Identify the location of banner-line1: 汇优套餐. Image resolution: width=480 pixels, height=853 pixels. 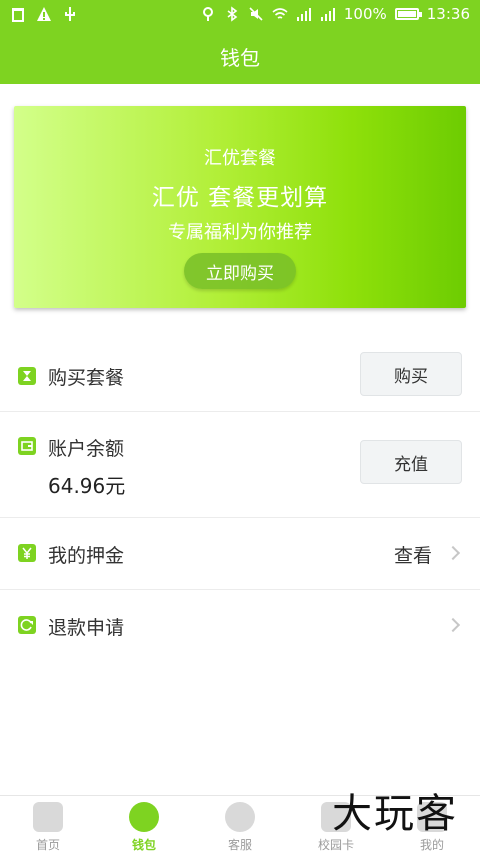
(240, 158).